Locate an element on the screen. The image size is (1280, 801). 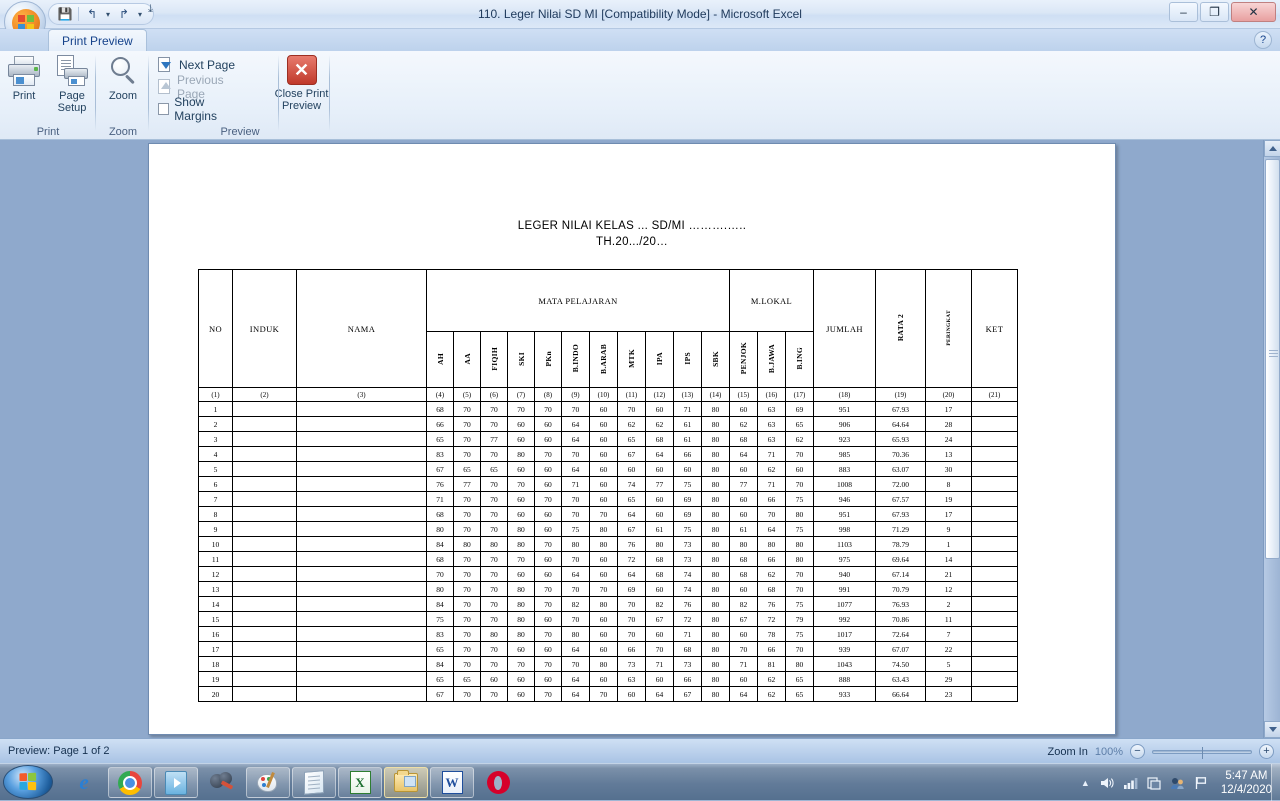
cell-score-12: 70 is located at coordinates (743, 649).